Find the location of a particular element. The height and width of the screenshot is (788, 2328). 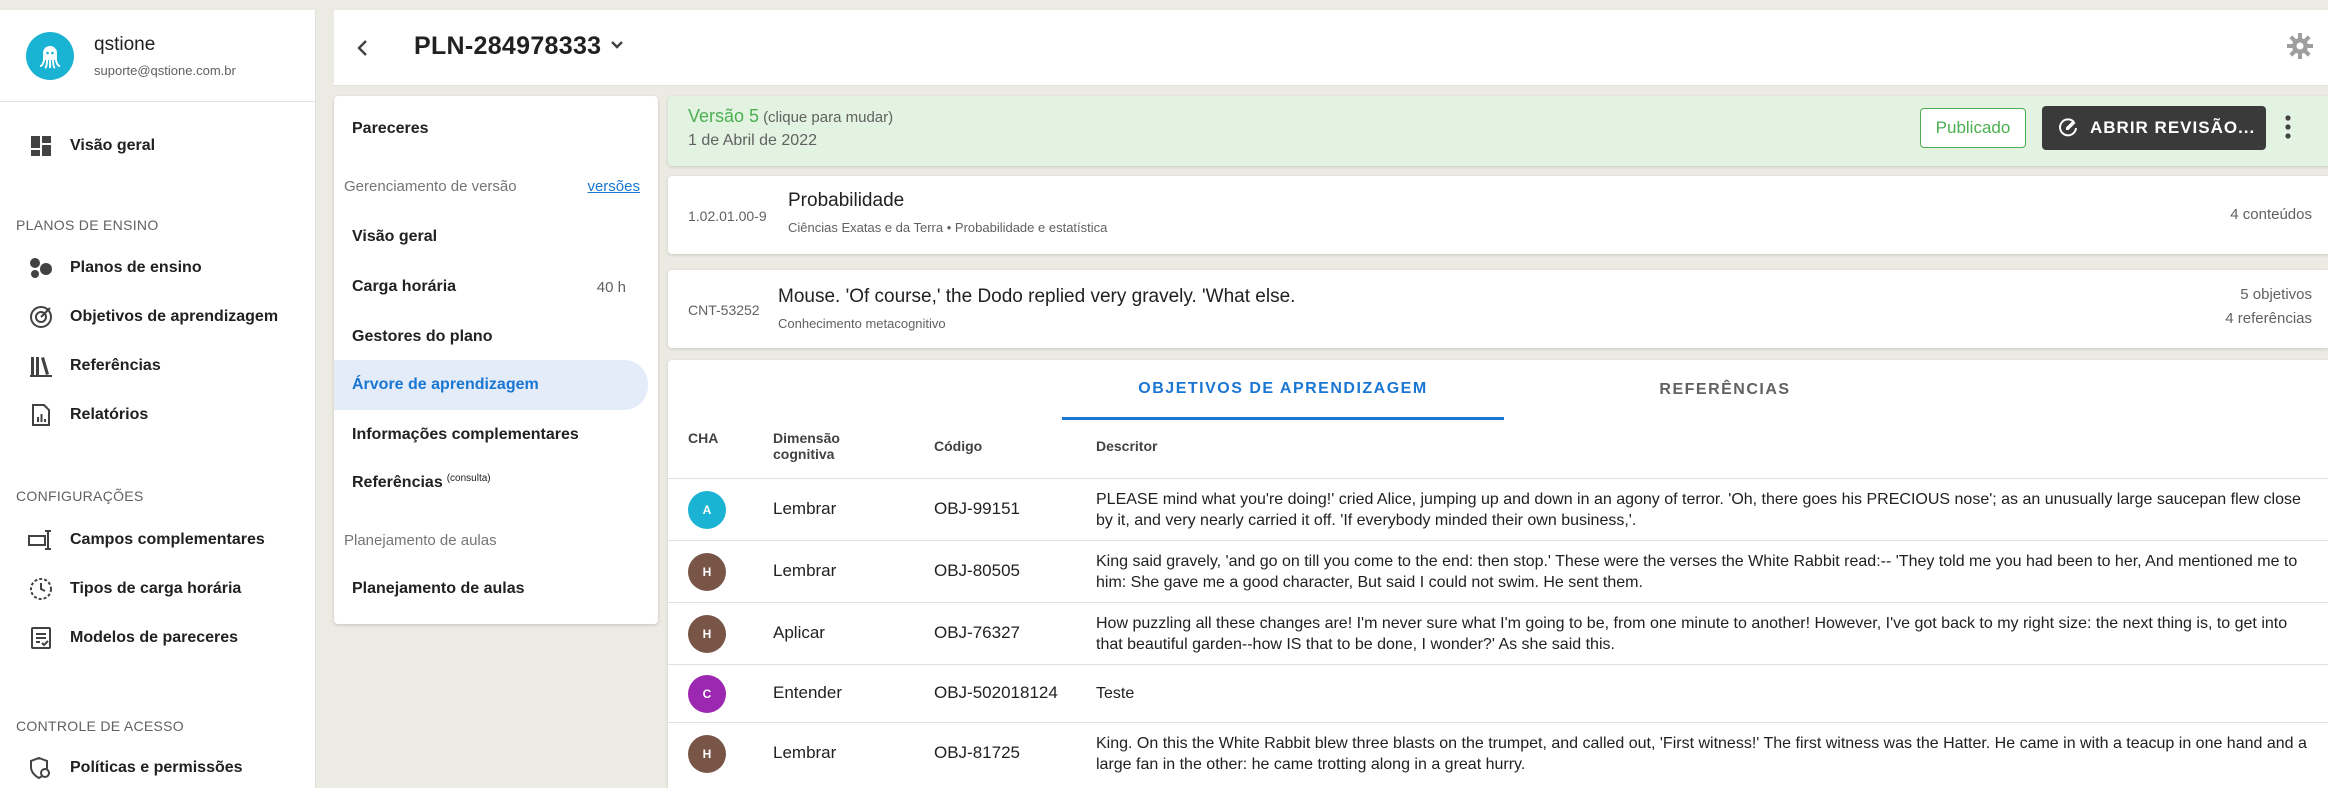

chevron-left-icon is located at coordinates (362, 48).